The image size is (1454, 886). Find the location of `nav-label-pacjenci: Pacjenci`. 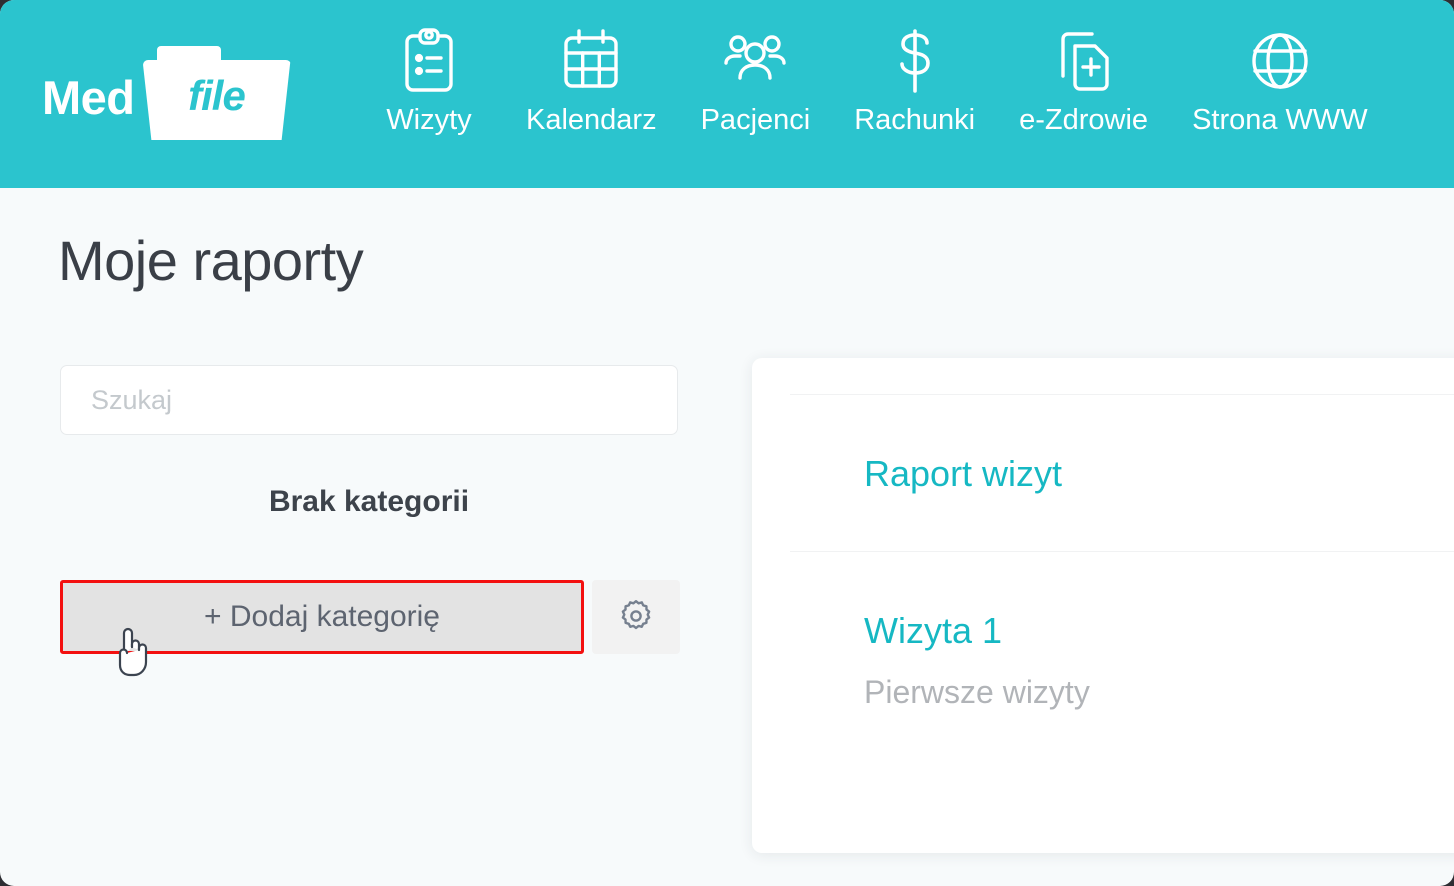

nav-label-pacjenci: Pacjenci is located at coordinates (755, 120).